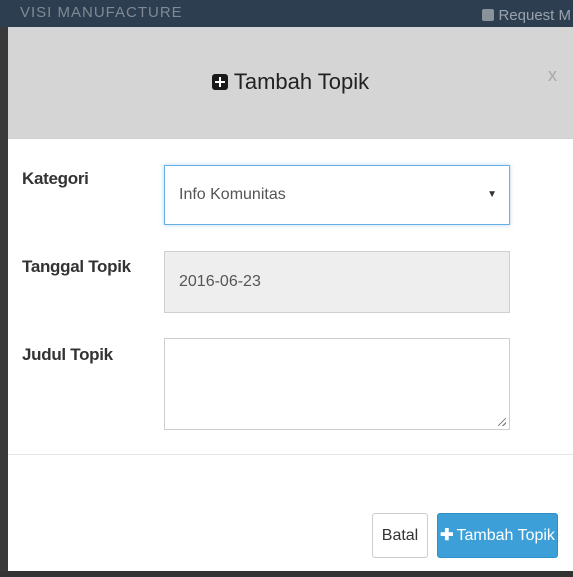  What do you see at coordinates (534, 15) in the screenshot?
I see `background-request-label: Request M` at bounding box center [534, 15].